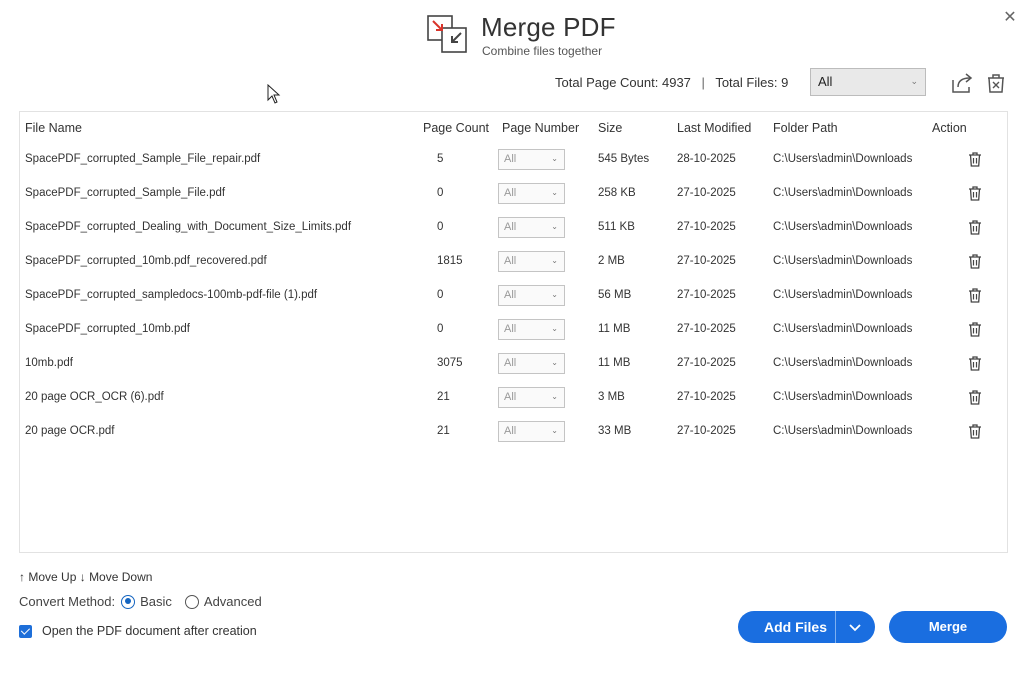 The width and height of the screenshot is (1024, 686). What do you see at coordinates (607, 82) in the screenshot?
I see `total-page-count-label: Total Page Count:` at bounding box center [607, 82].